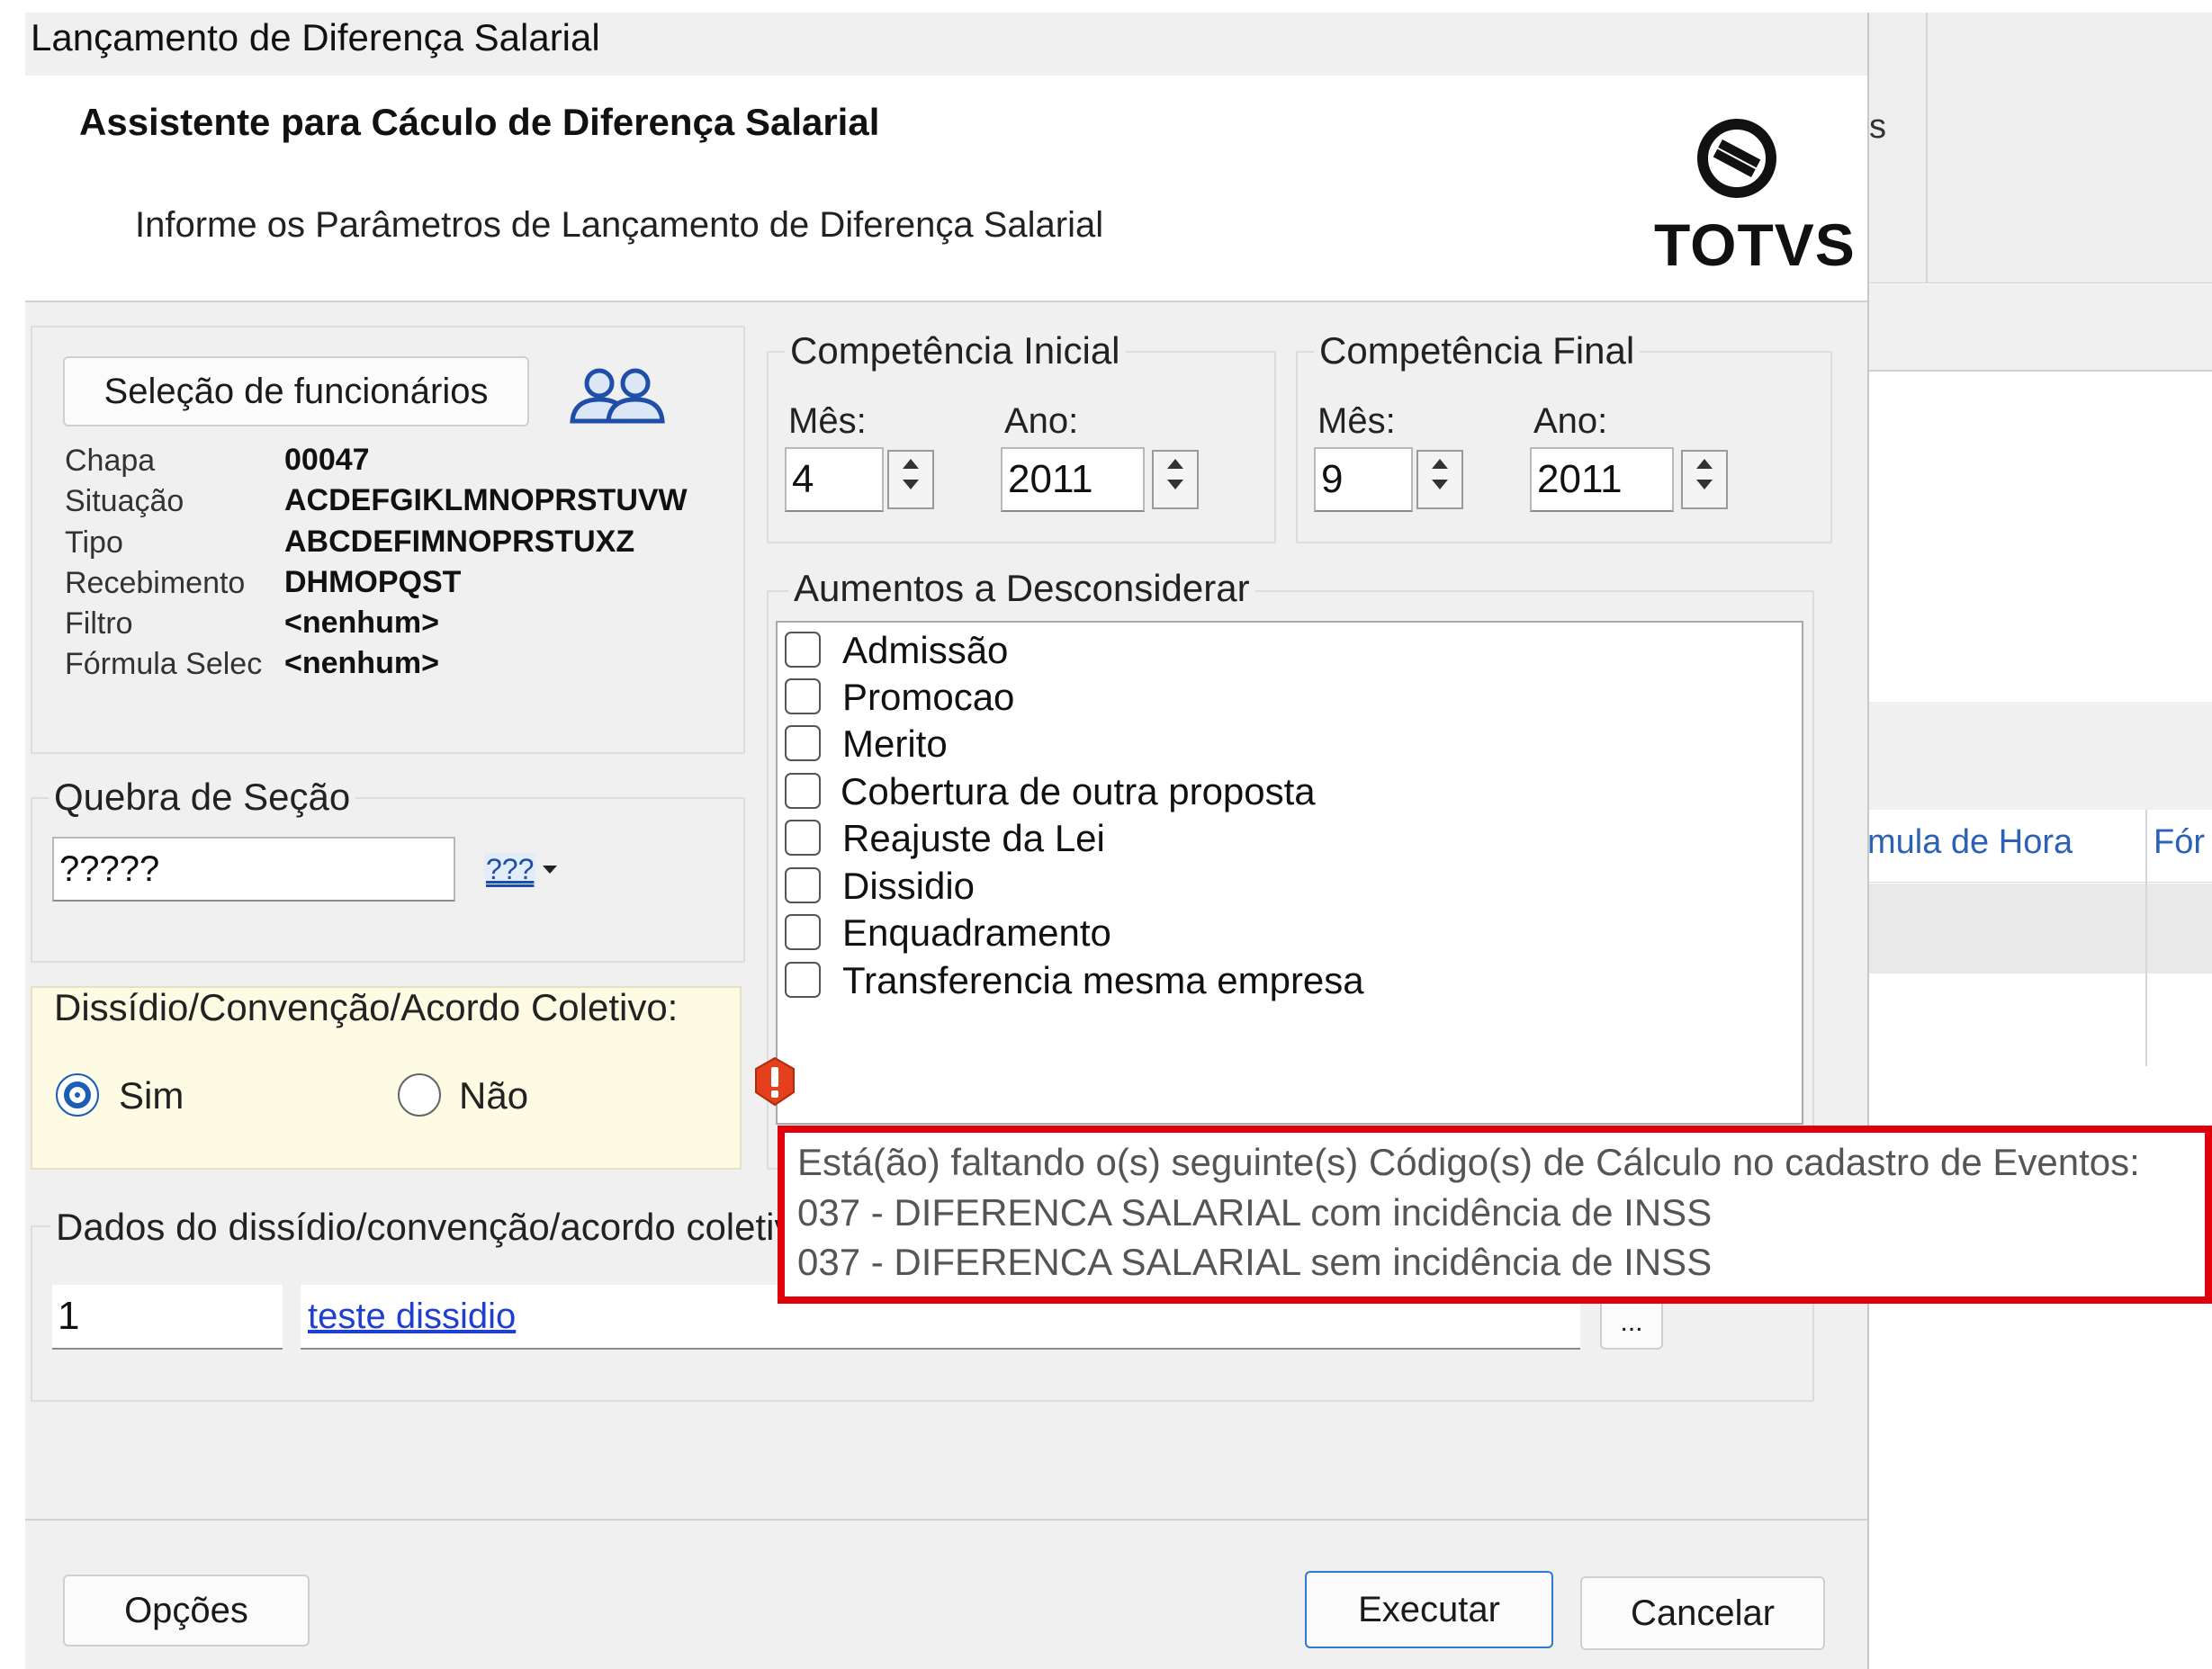 This screenshot has height=1669, width=2212. I want to click on totvs-logo-icon, so click(1736, 158).